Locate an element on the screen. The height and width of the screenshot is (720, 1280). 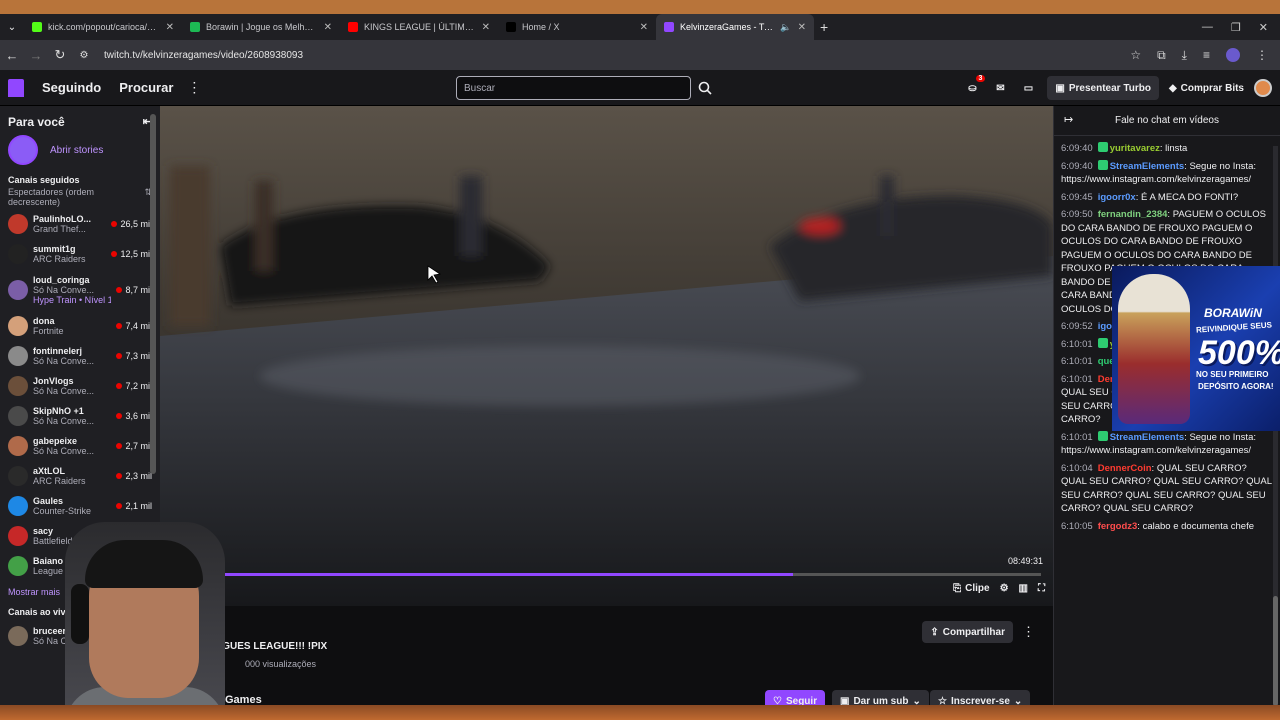
get-bits-label: Comprar Bits is located at coordinates (1212, 88).